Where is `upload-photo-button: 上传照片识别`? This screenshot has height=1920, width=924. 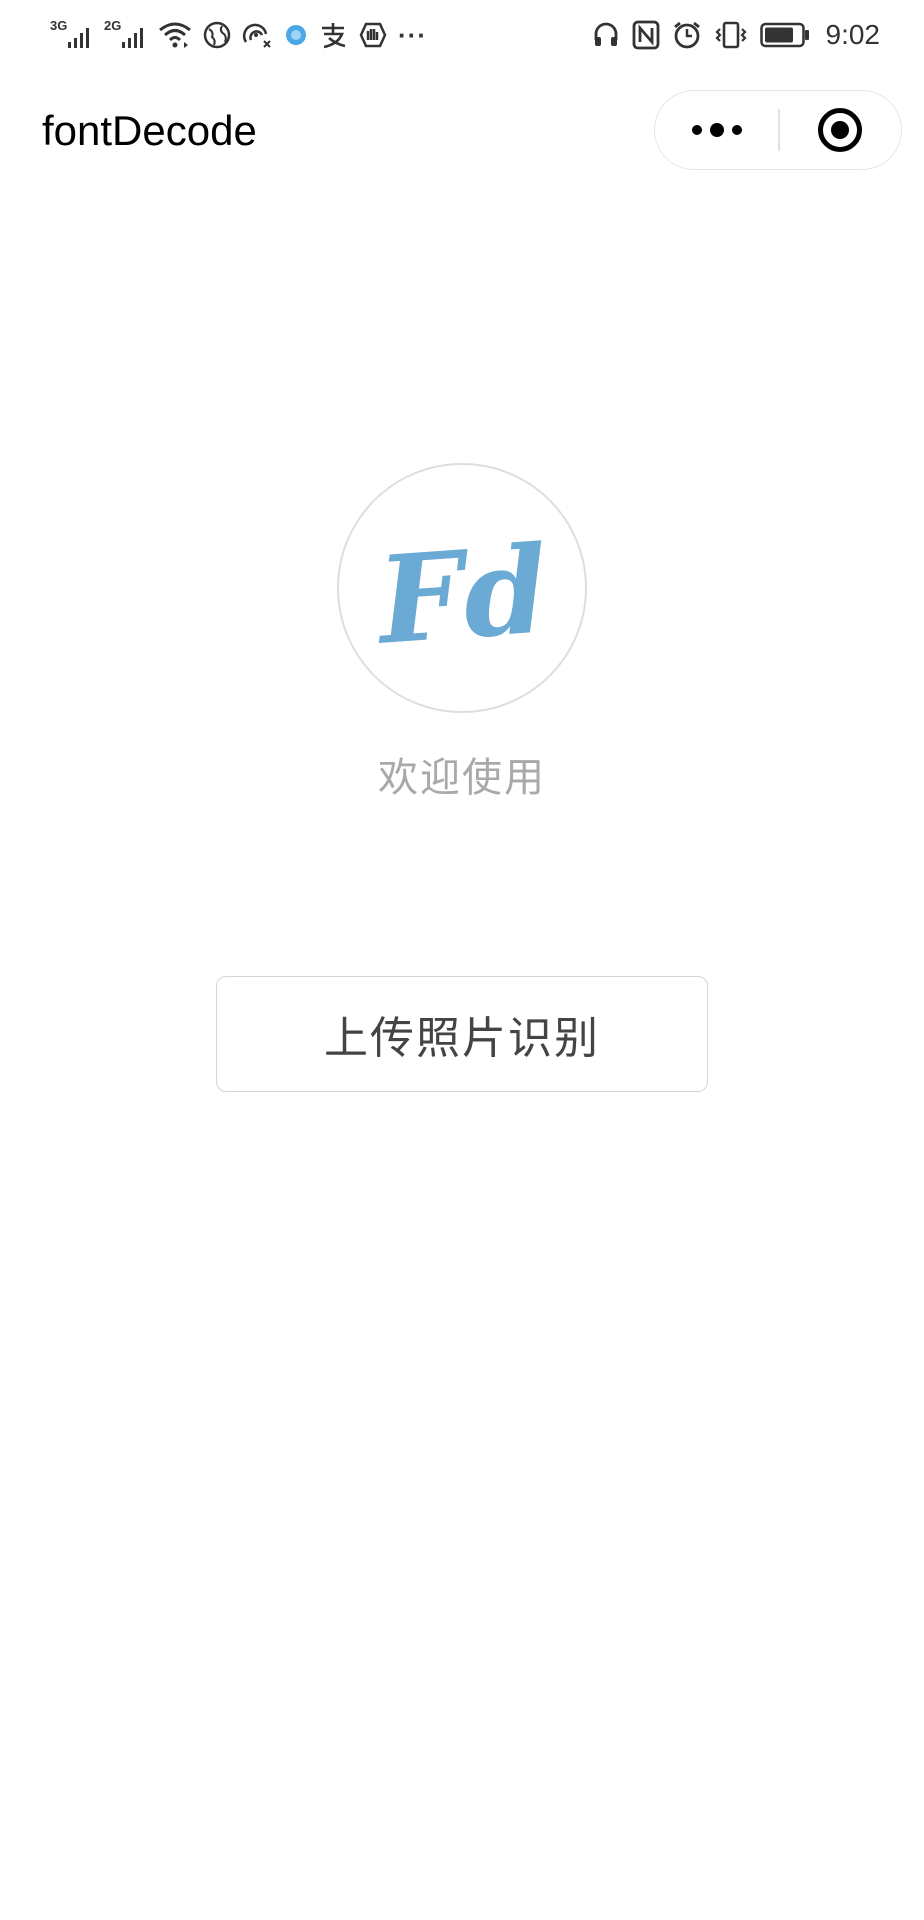 upload-photo-button: 上传照片识别 is located at coordinates (462, 1034).